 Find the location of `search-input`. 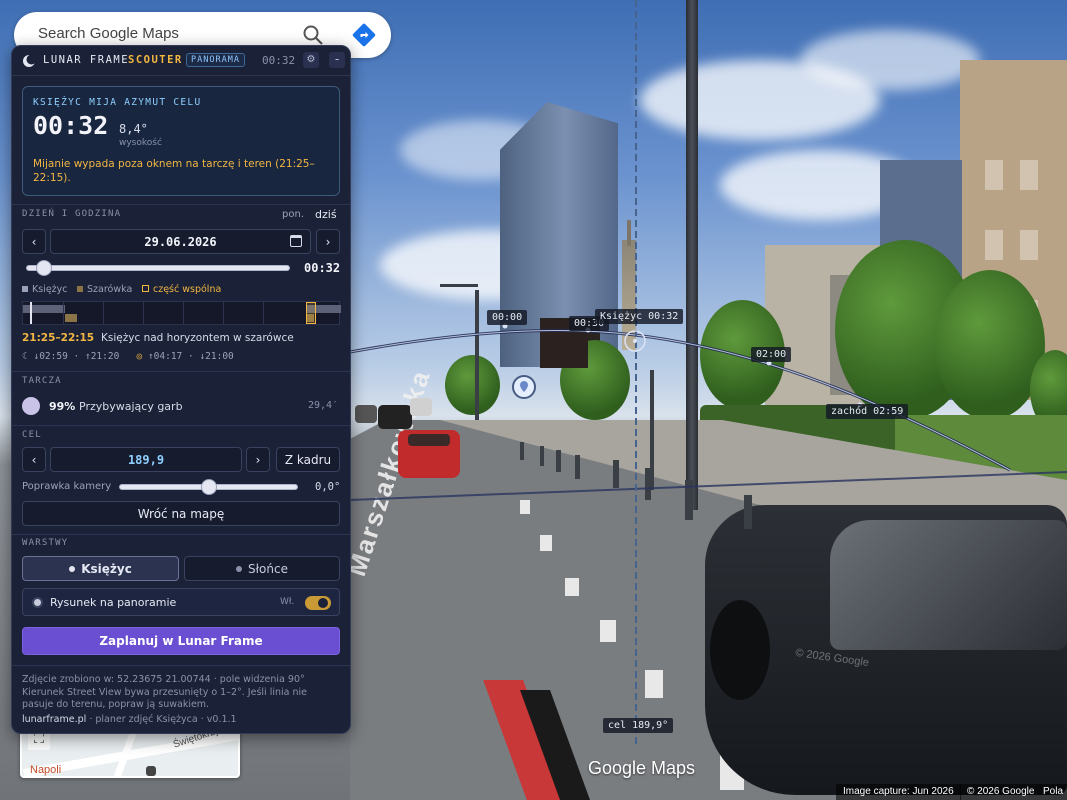

search-input is located at coordinates (158, 33).